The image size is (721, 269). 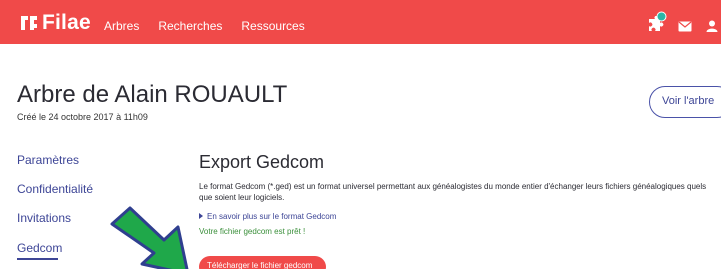 What do you see at coordinates (712, 26) in the screenshot?
I see `user-icon` at bounding box center [712, 26].